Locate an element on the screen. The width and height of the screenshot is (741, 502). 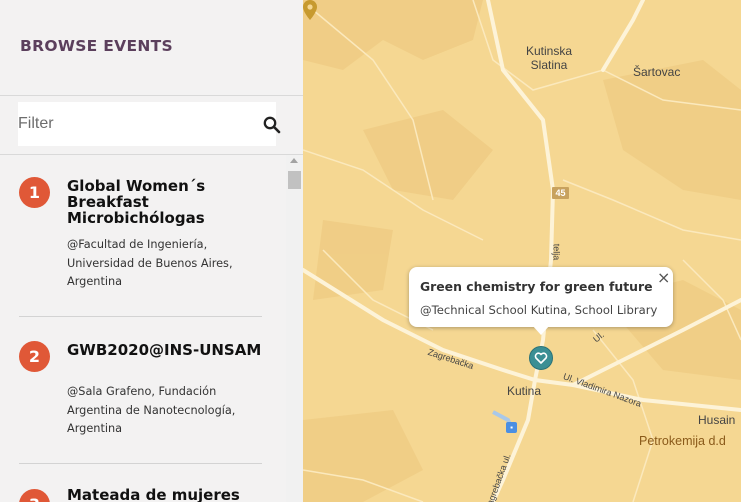
map-label-husain: Husain is located at coordinates (717, 420).